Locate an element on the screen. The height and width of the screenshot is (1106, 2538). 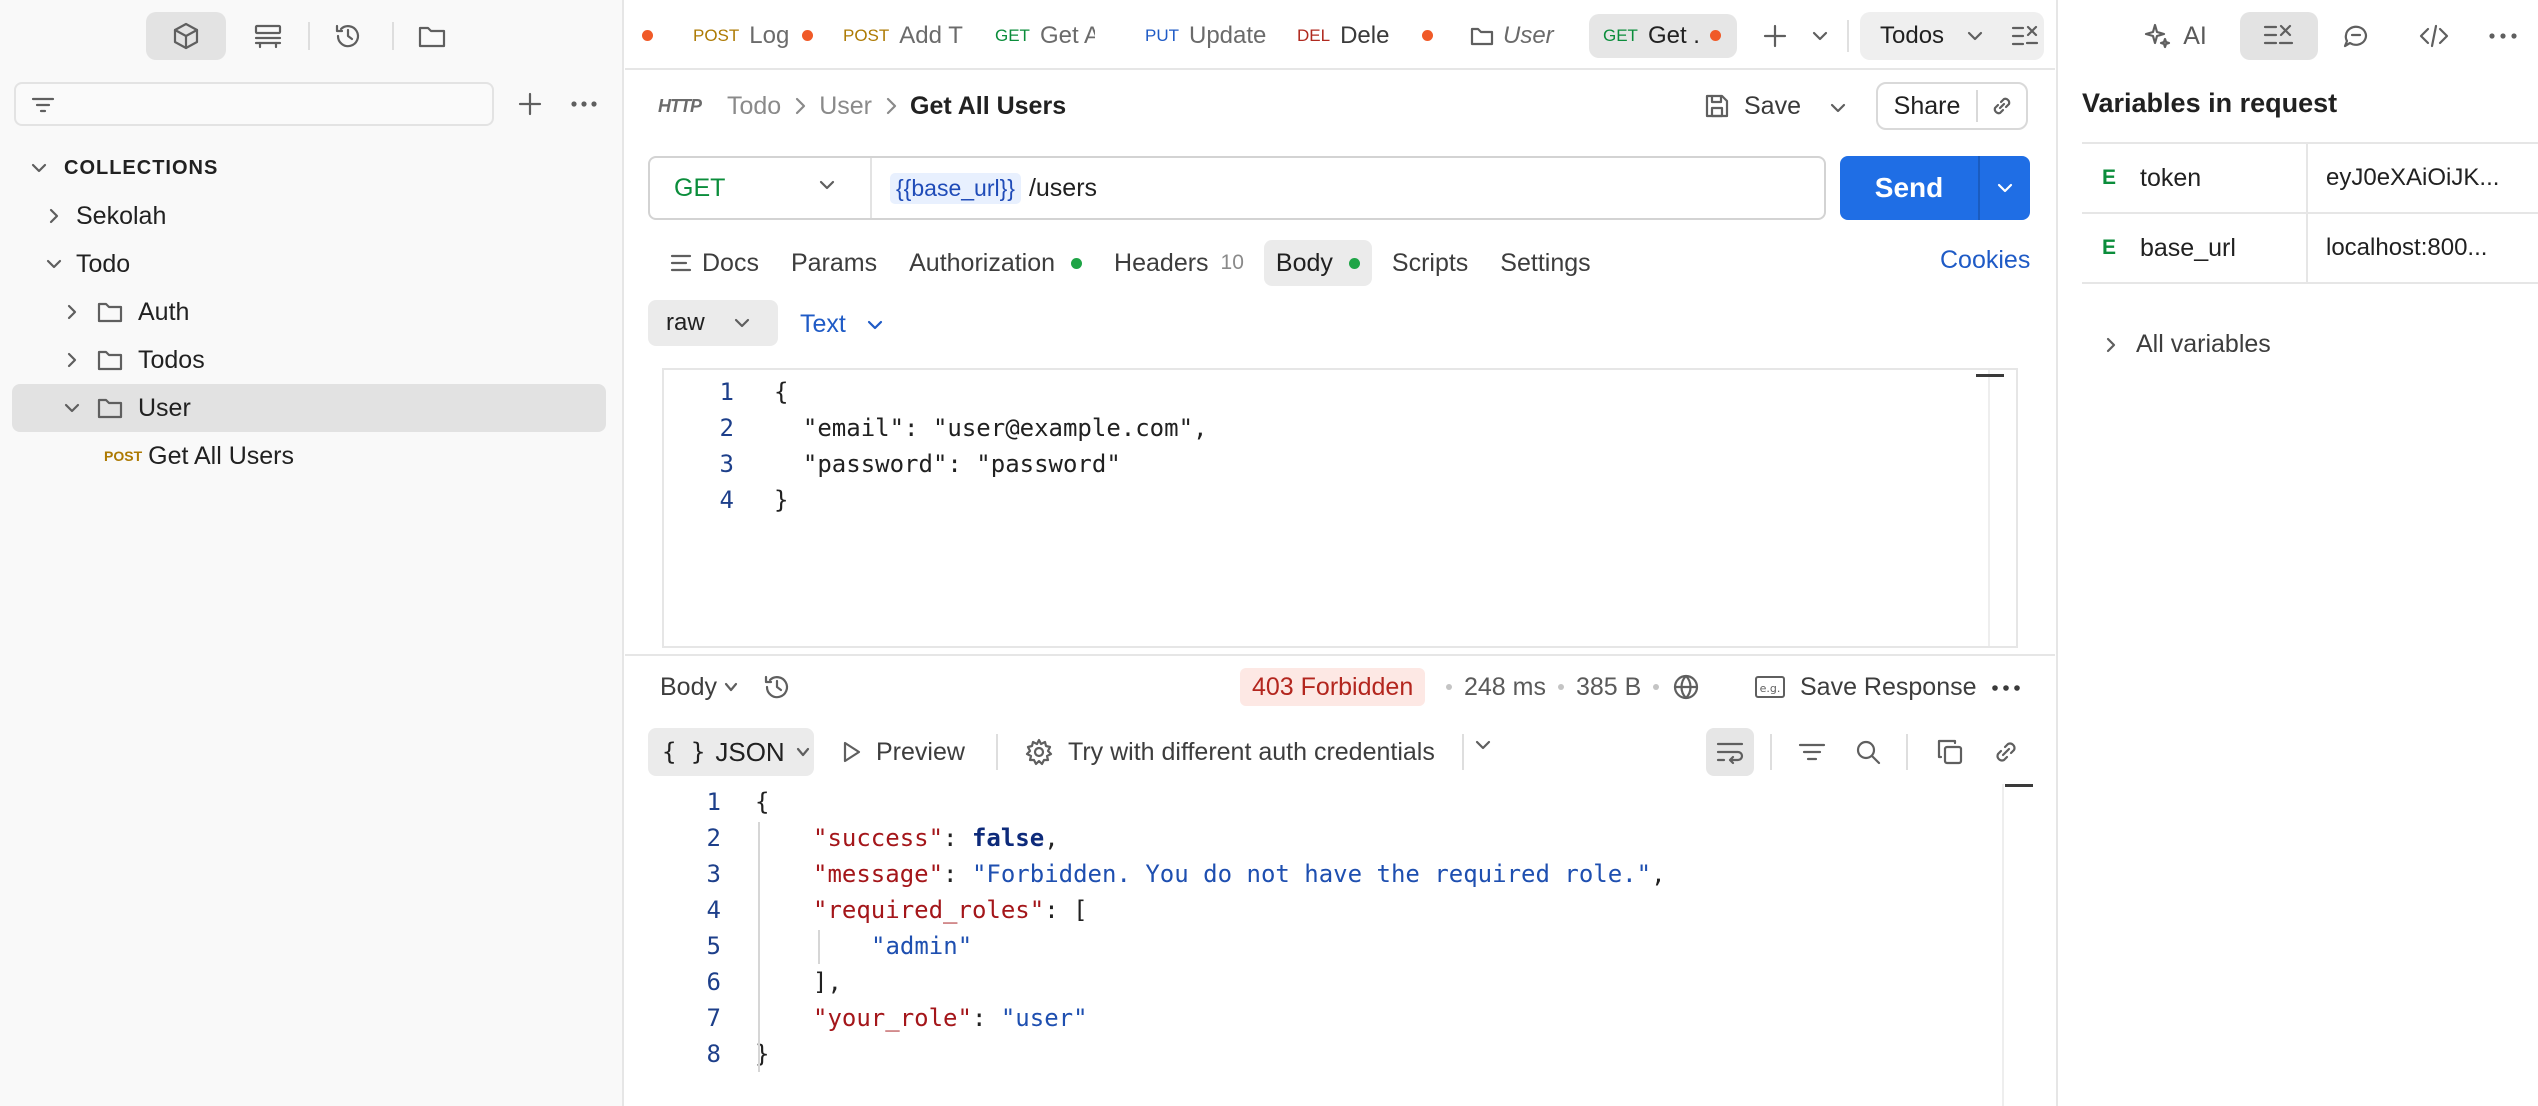
response-size: 385 B is located at coordinates (1608, 687).